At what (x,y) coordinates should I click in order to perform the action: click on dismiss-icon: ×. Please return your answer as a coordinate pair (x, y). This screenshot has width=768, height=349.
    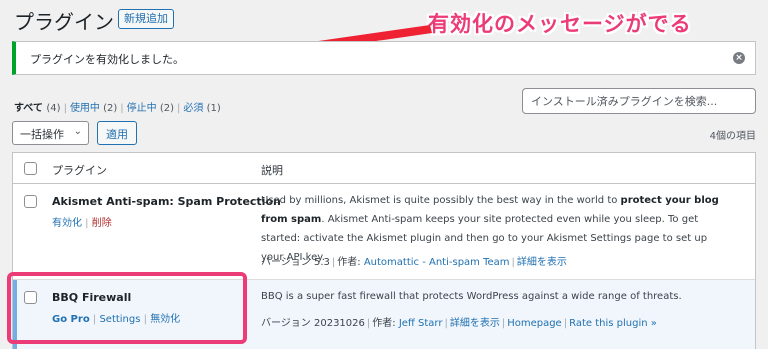
    Looking at the image, I should click on (739, 58).